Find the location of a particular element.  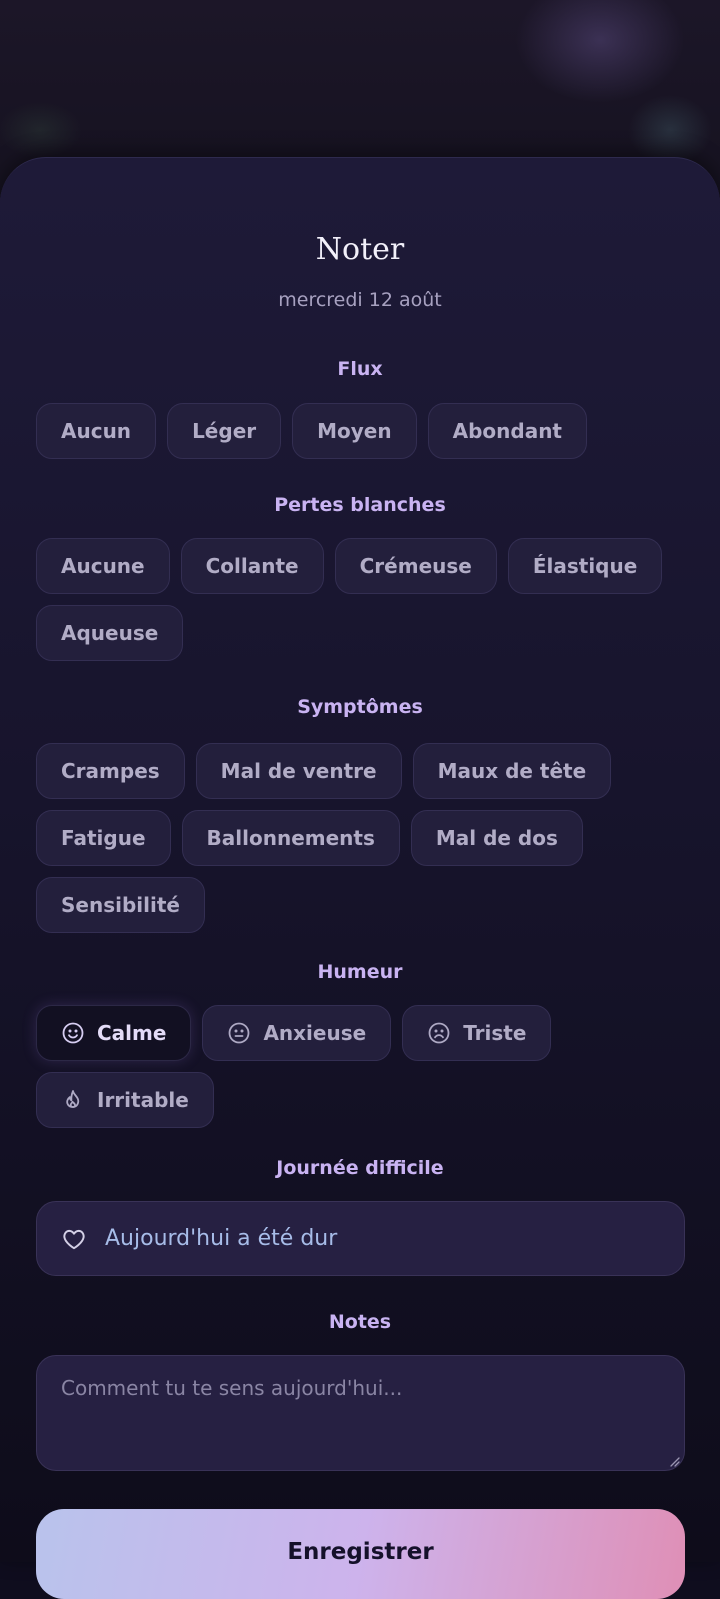

flow-options: Aucun Léger Moyen Abondant is located at coordinates (361, 431).